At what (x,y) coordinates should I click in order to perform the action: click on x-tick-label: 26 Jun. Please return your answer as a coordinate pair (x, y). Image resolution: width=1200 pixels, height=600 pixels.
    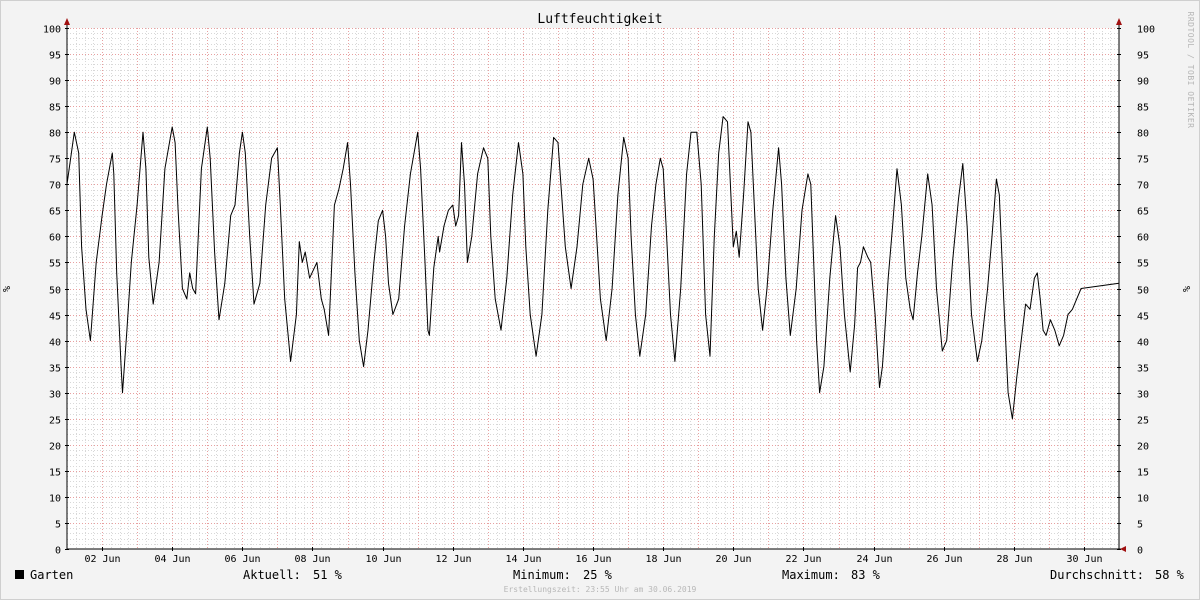
    Looking at the image, I should click on (944, 559).